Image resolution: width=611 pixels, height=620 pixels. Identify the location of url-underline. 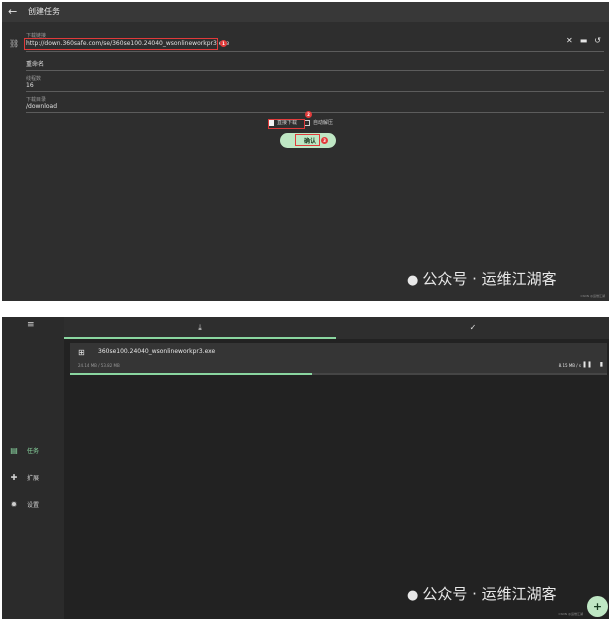
(315, 51).